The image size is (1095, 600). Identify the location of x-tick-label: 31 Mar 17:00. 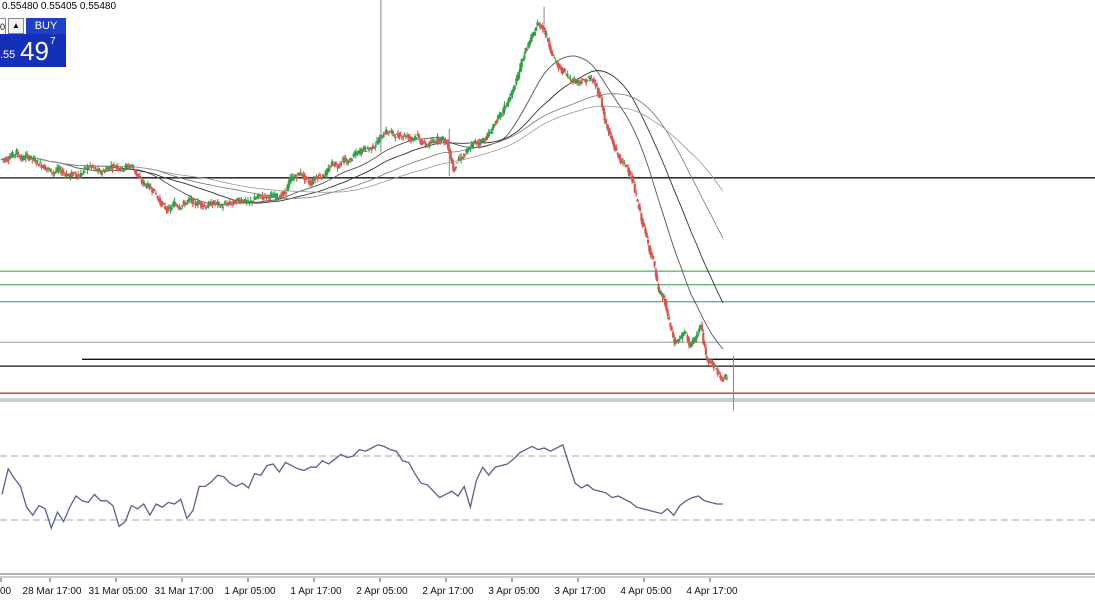
(184, 591).